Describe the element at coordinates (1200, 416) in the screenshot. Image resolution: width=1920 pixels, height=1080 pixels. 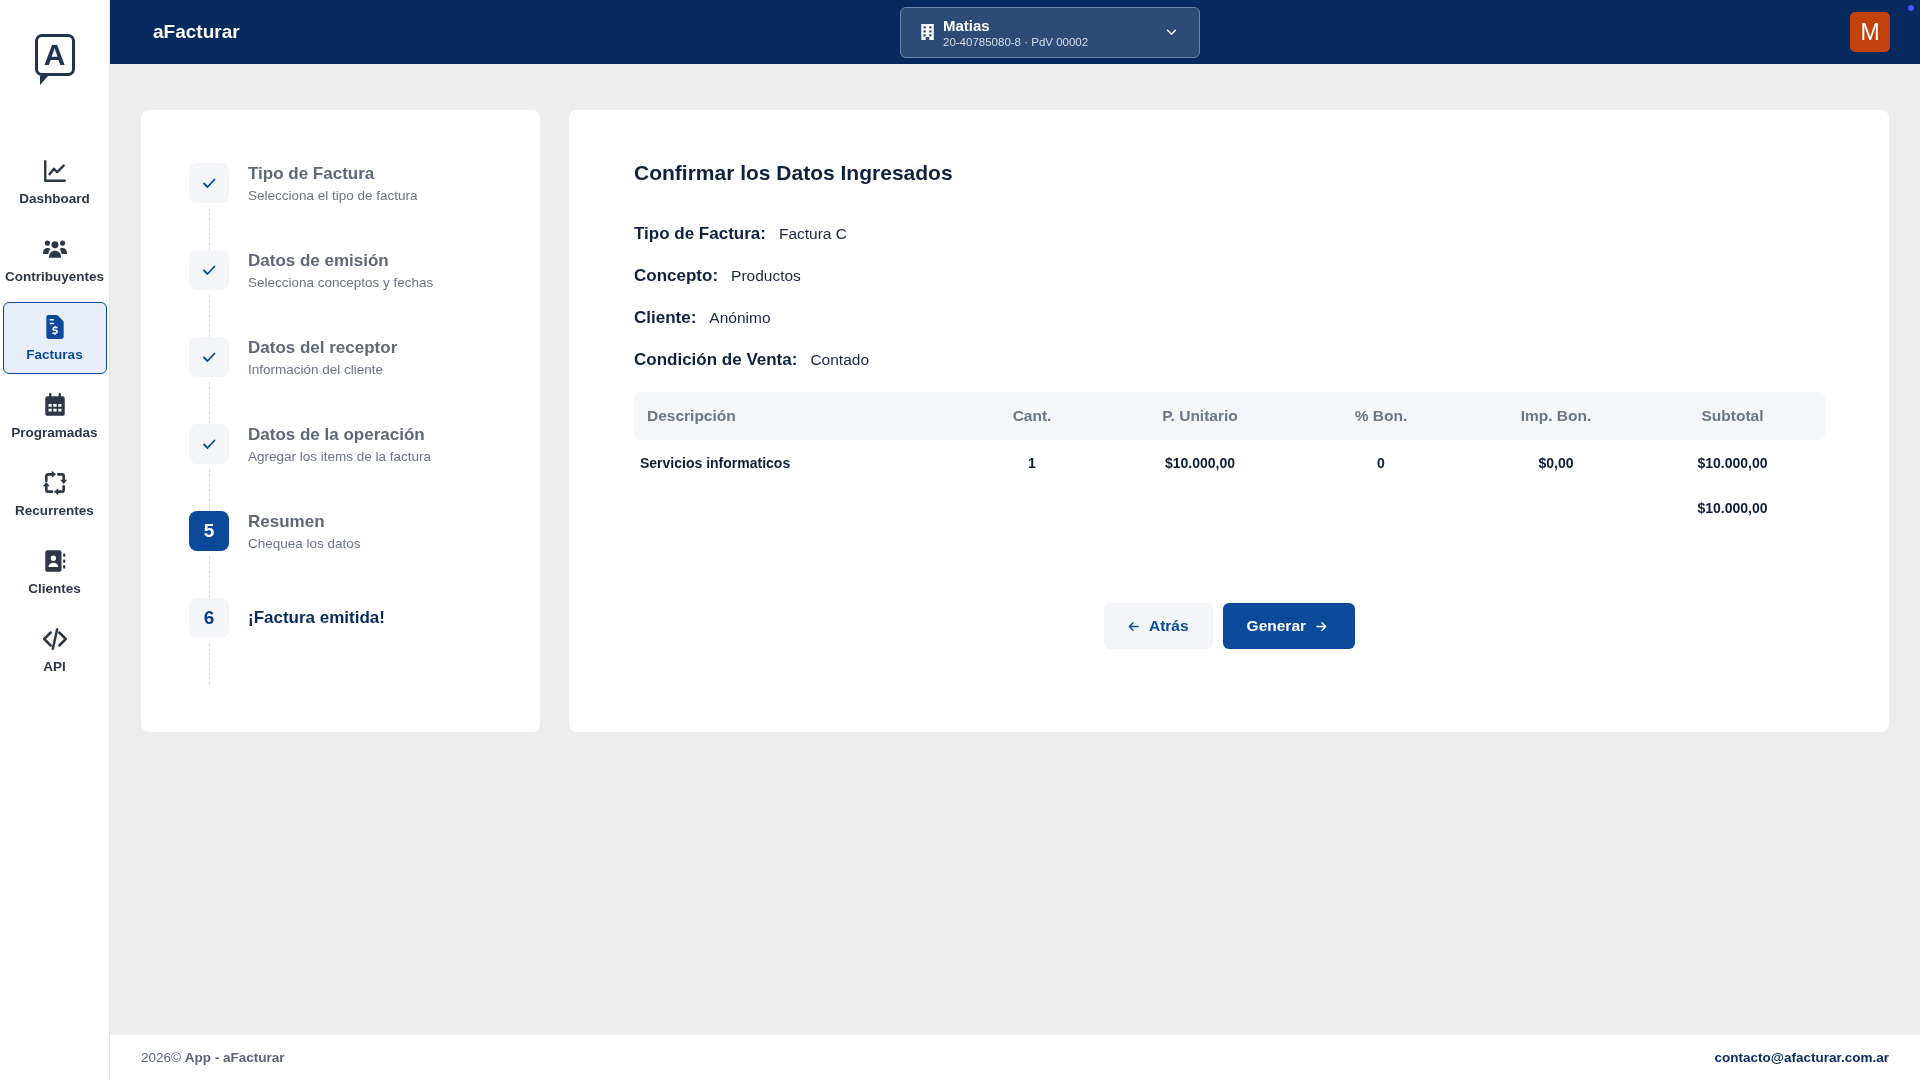
I see `column-header: P. Unitario` at that location.